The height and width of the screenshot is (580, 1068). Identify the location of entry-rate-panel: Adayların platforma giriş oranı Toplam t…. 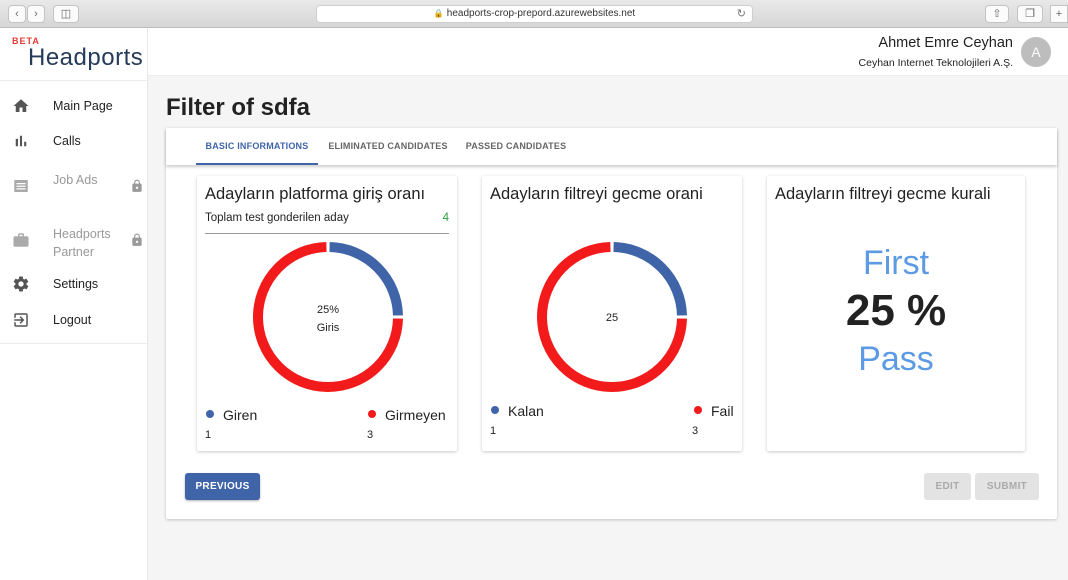
(327, 313).